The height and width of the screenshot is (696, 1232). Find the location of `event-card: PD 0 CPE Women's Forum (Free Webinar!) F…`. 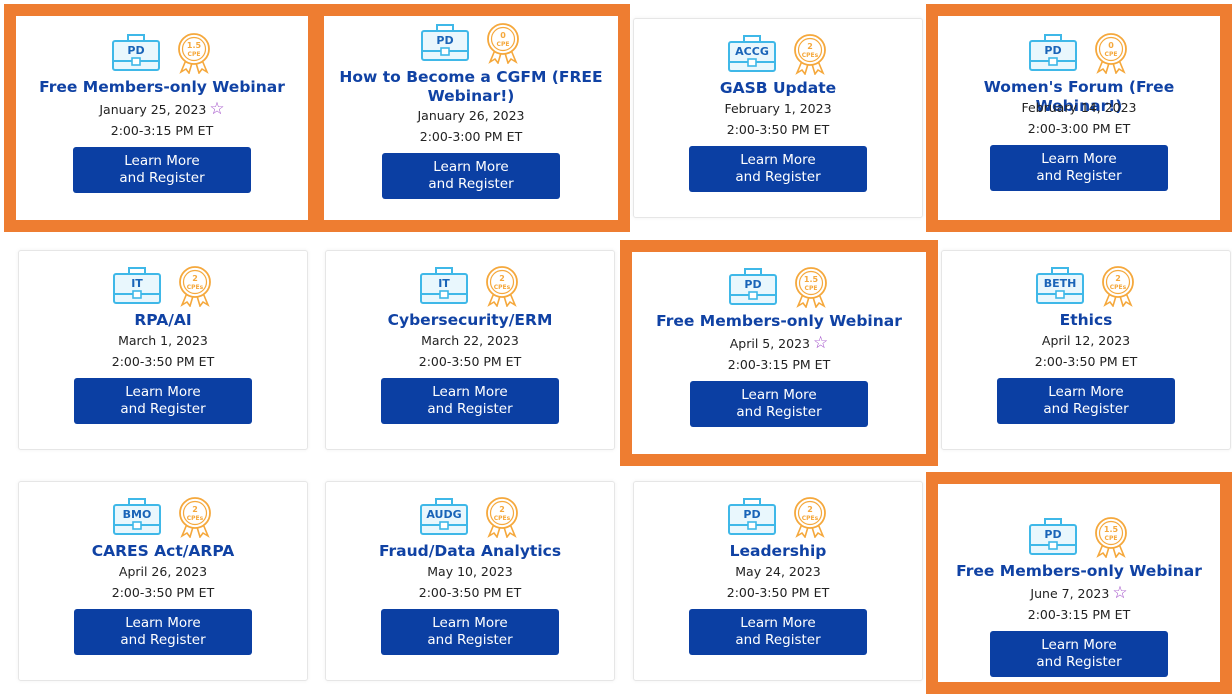

event-card: PD 0 CPE Women's Forum (Free Webinar!) F… is located at coordinates (1079, 118).